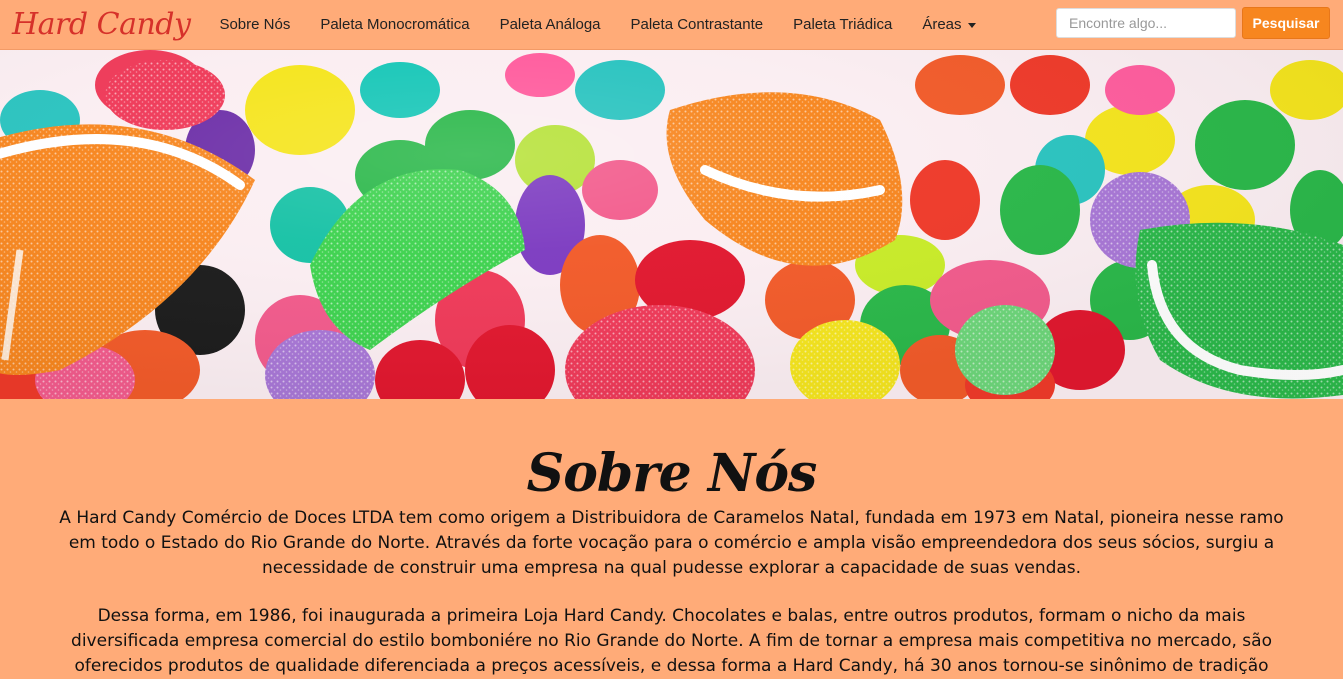 This screenshot has height=679, width=1343. I want to click on section-title: Sobre Nós, so click(672, 473).